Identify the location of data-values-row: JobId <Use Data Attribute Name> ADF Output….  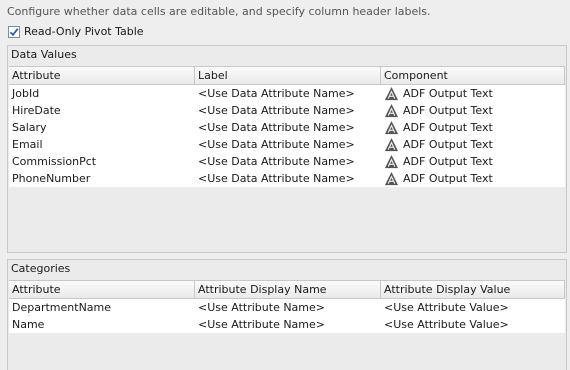
(287, 93).